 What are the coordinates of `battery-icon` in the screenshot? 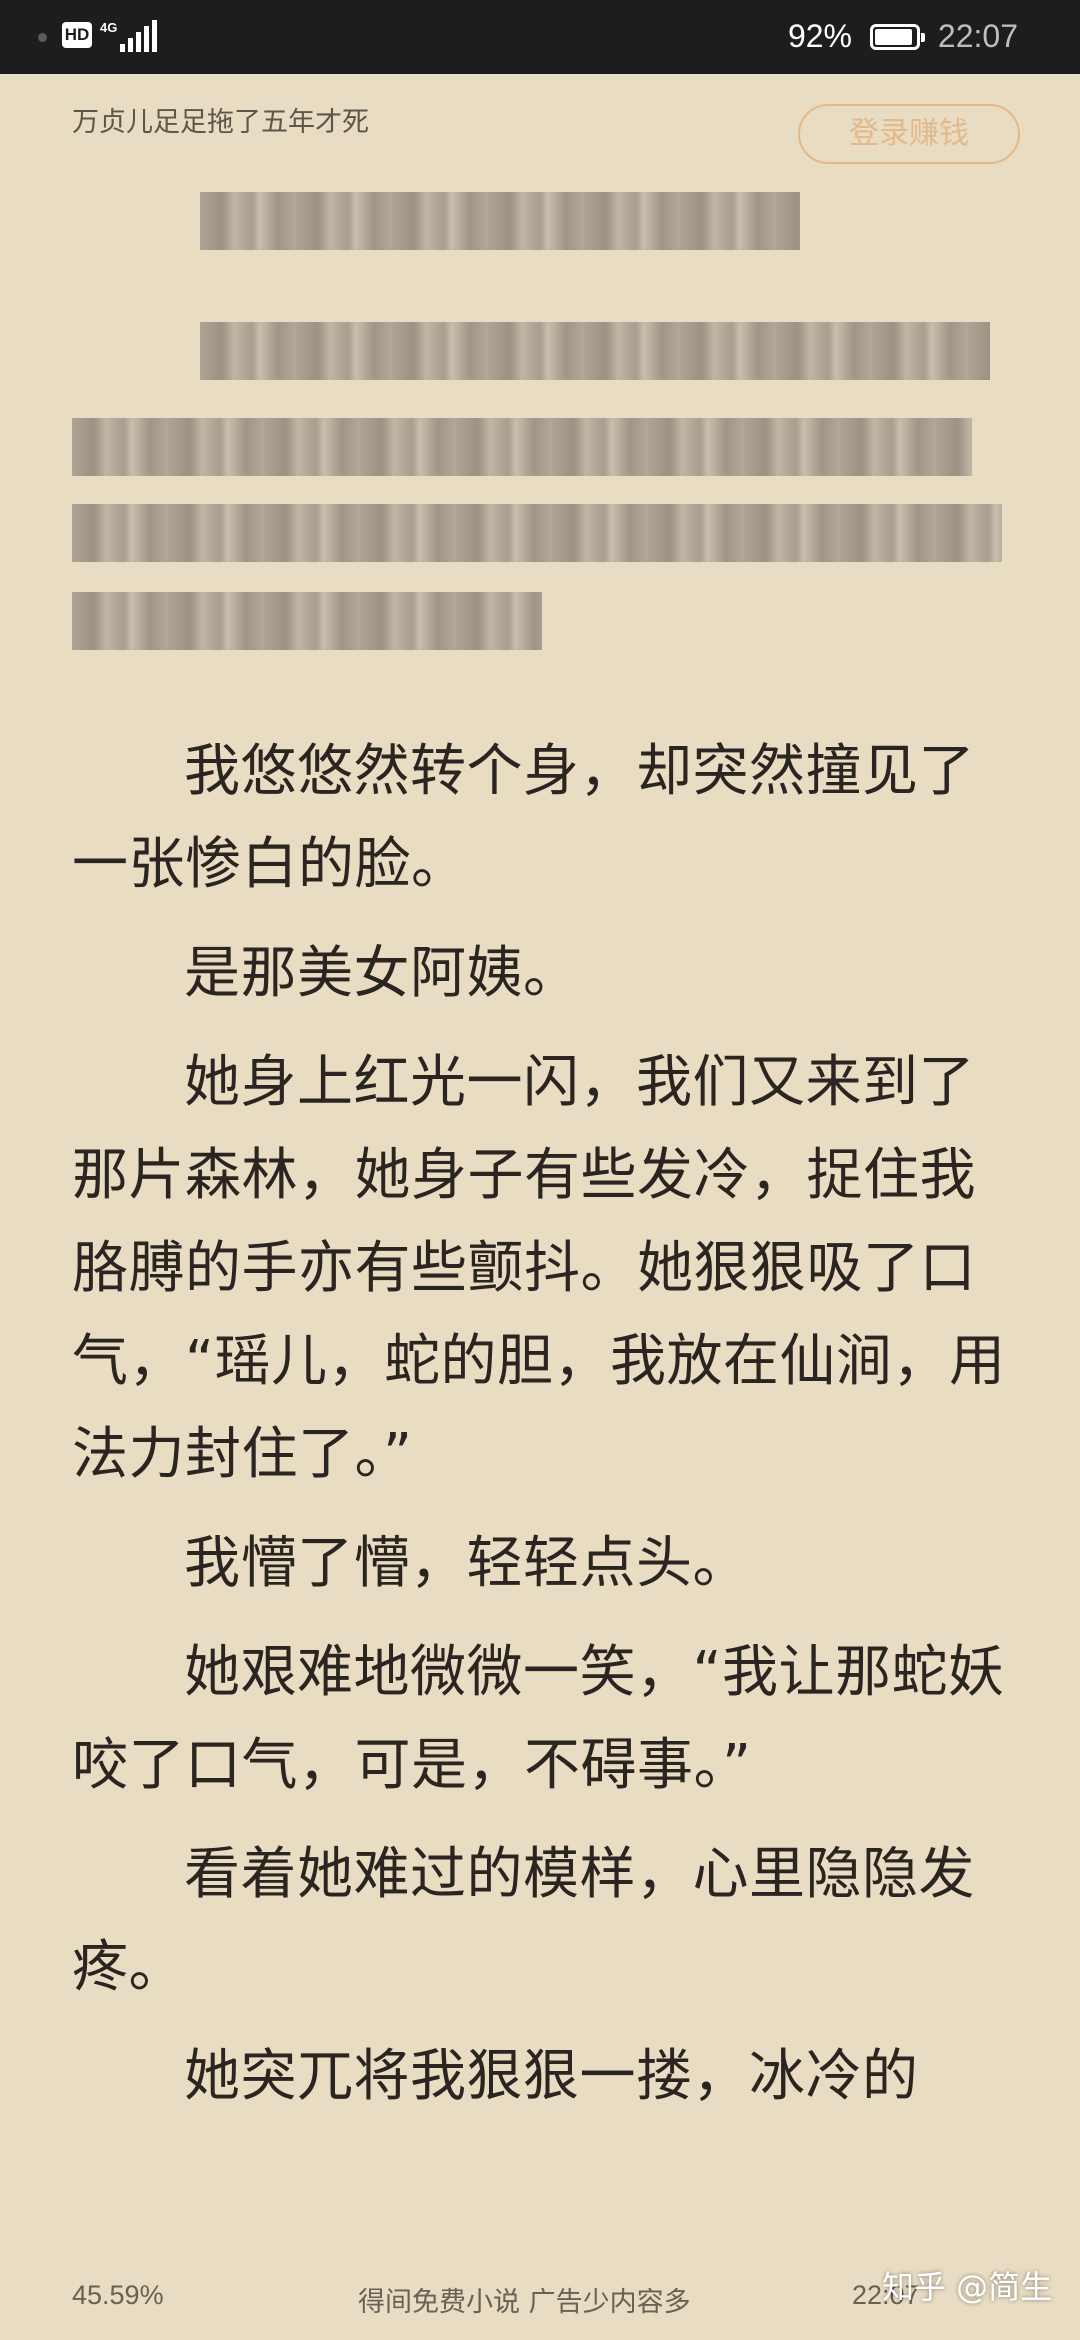 It's located at (897, 37).